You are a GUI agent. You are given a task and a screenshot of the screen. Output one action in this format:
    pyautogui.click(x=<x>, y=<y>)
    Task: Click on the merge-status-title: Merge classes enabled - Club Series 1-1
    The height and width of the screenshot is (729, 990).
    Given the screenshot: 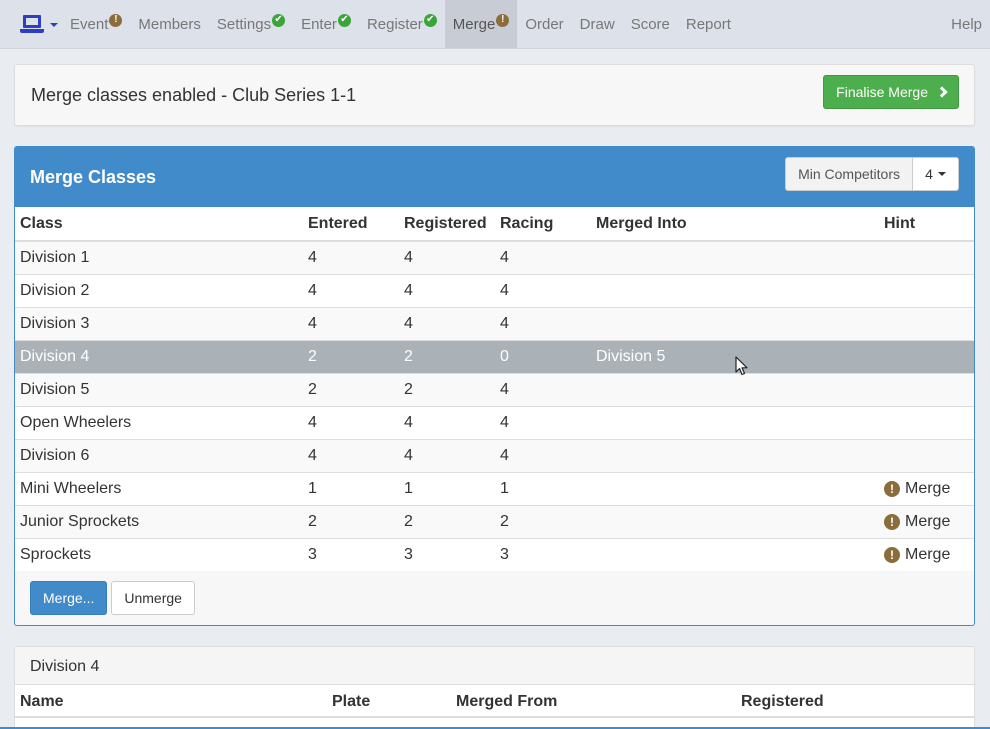 What is the action you would take?
    pyautogui.click(x=194, y=95)
    